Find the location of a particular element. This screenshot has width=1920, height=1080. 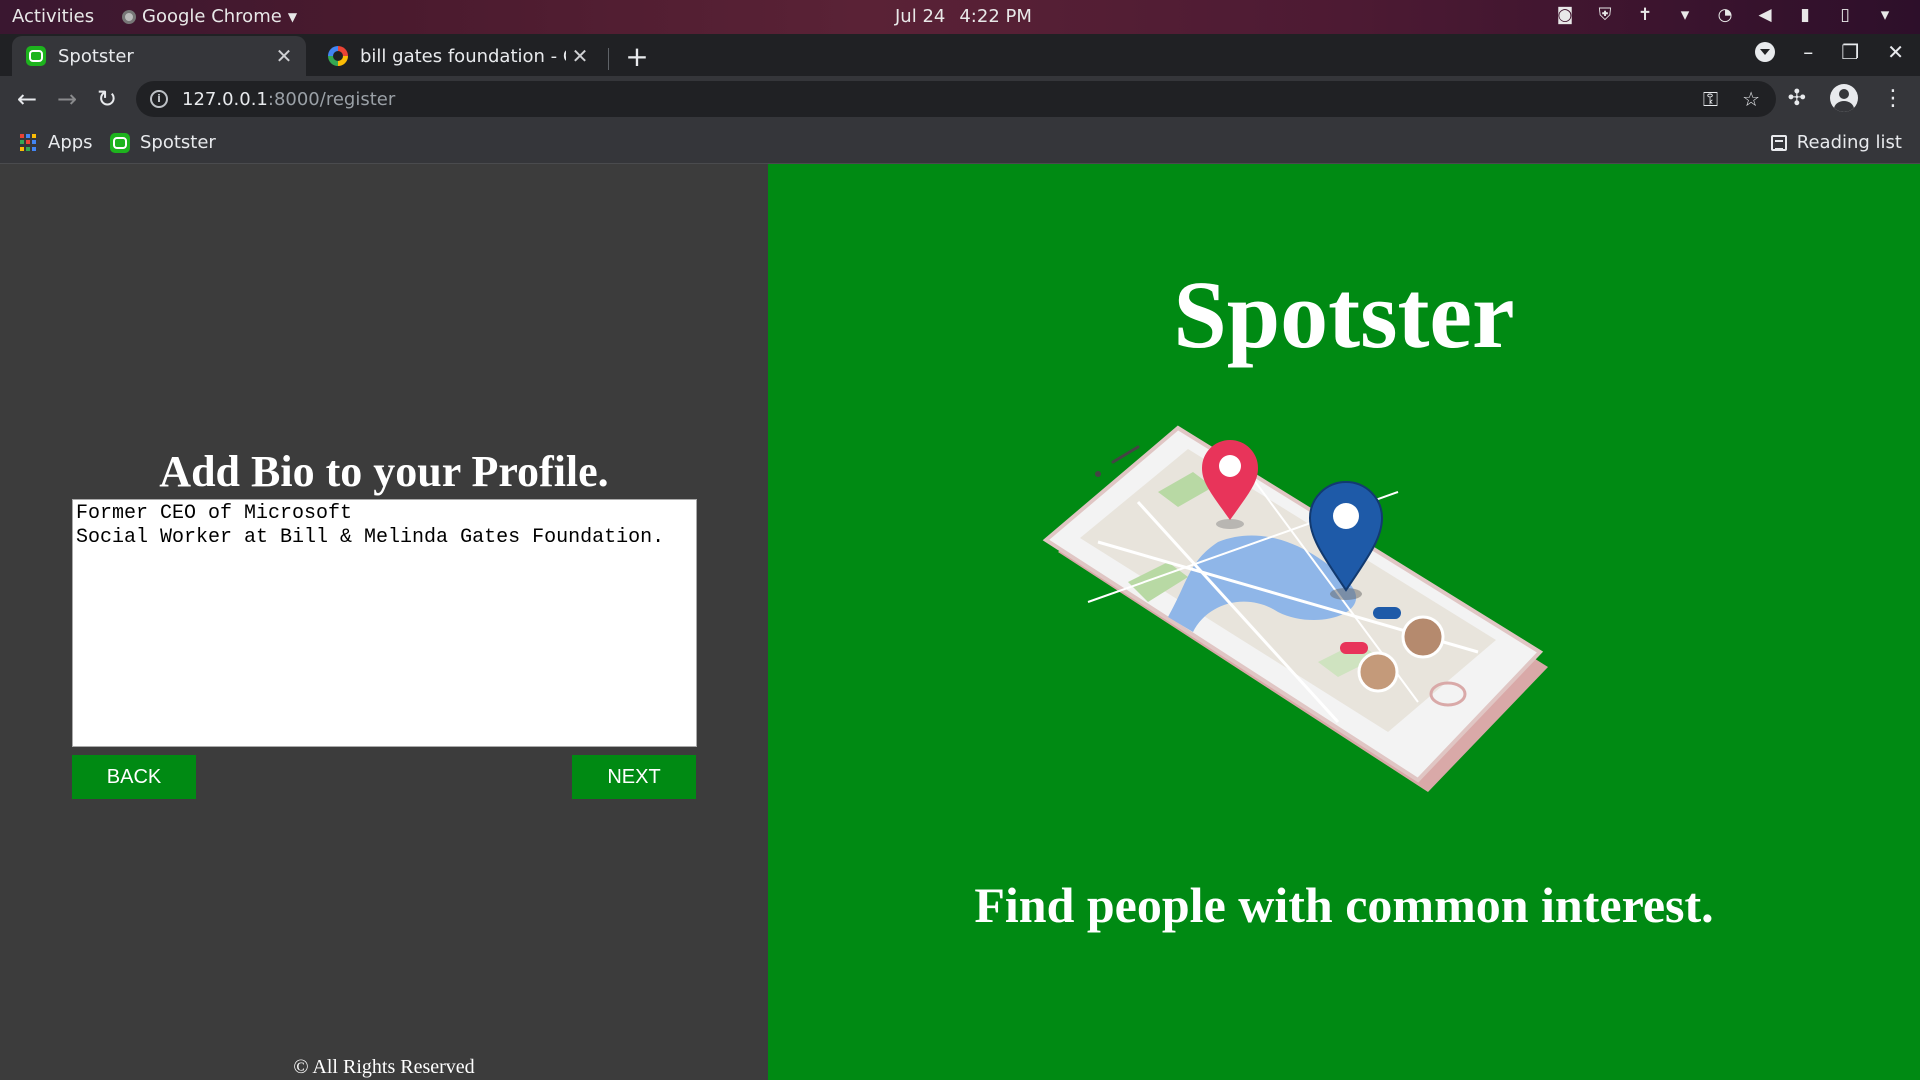

chrome-icon is located at coordinates (129, 16).